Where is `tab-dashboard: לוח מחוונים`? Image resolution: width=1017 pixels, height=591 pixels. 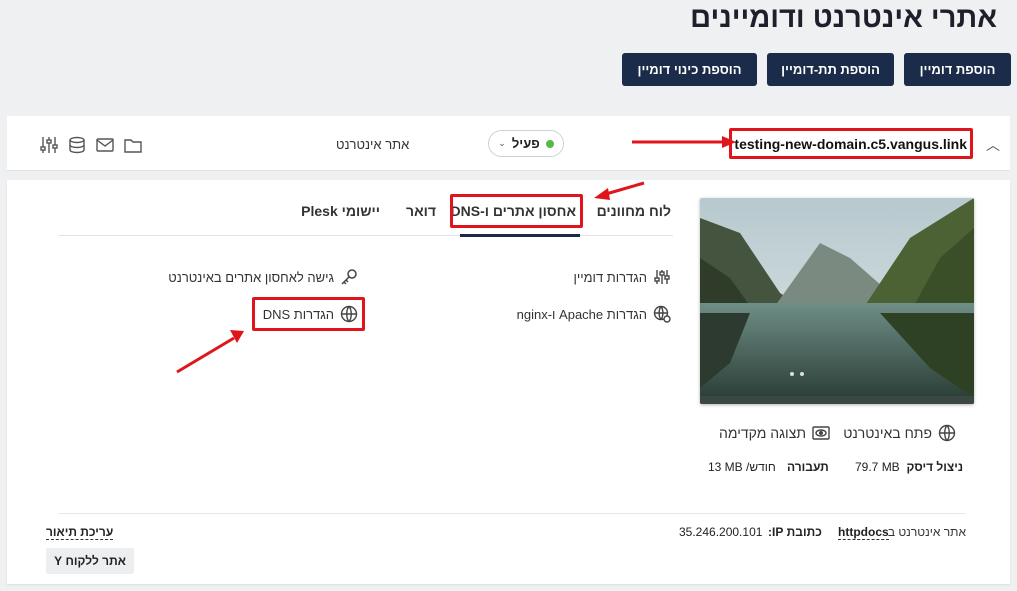
tab-dashboard: לוח מחוונים is located at coordinates (634, 211).